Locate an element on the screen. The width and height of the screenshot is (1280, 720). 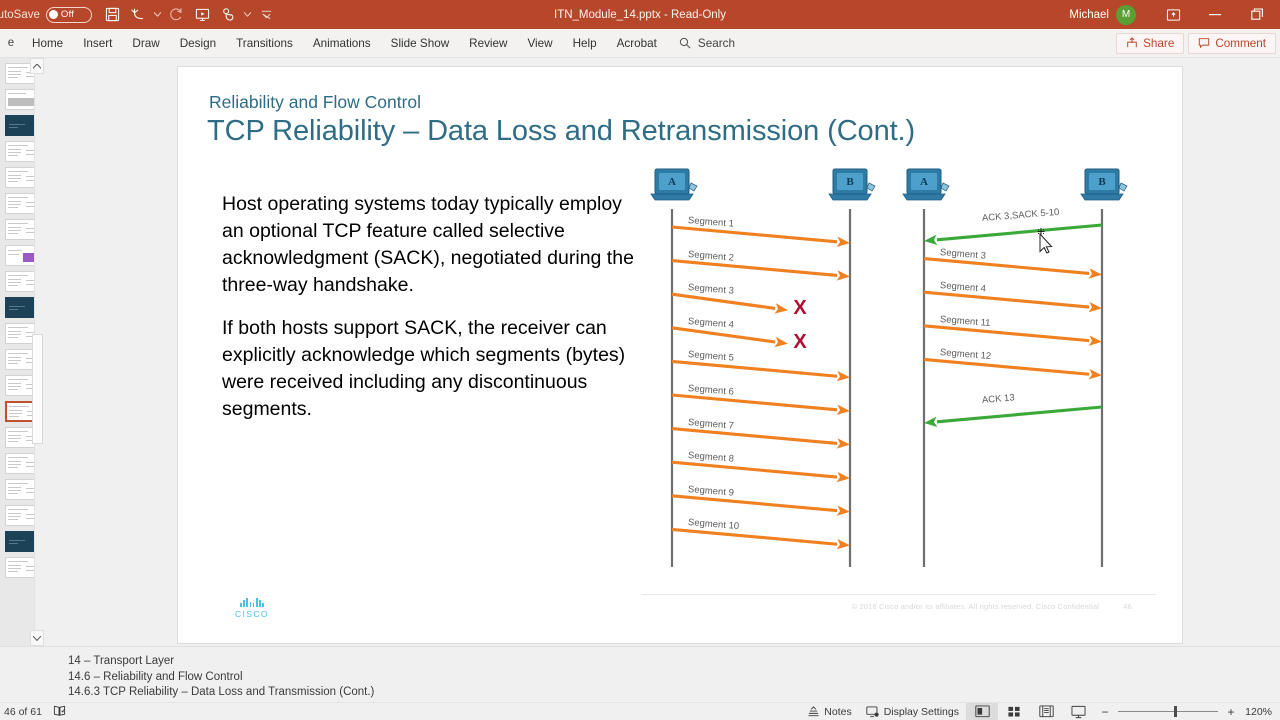
undo-dropdown-icon is located at coordinates (158, 15).